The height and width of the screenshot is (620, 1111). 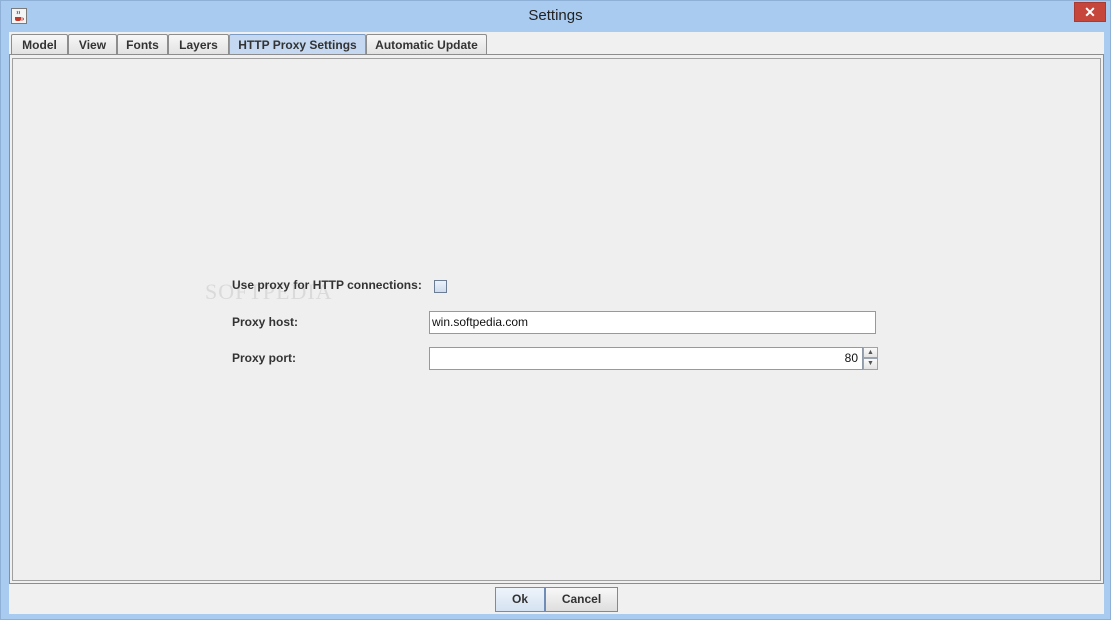 I want to click on proxy-port-input: 80, so click(x=646, y=358).